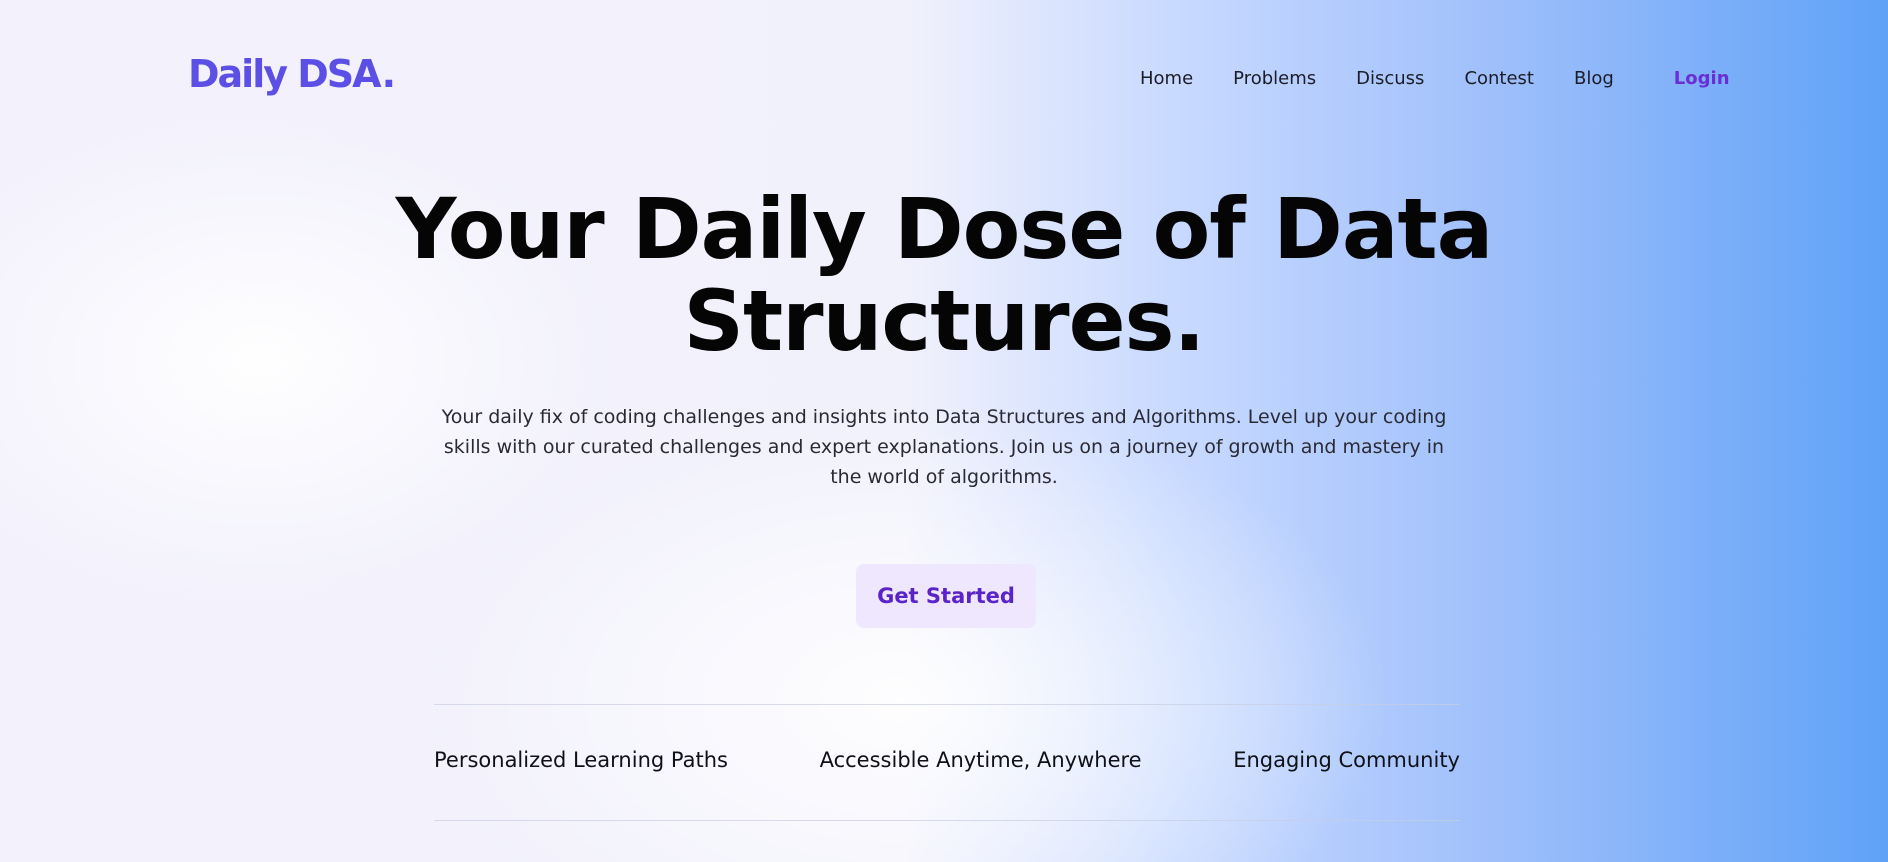  I want to click on feature-engaging-community: Engaging Community, so click(1346, 760).